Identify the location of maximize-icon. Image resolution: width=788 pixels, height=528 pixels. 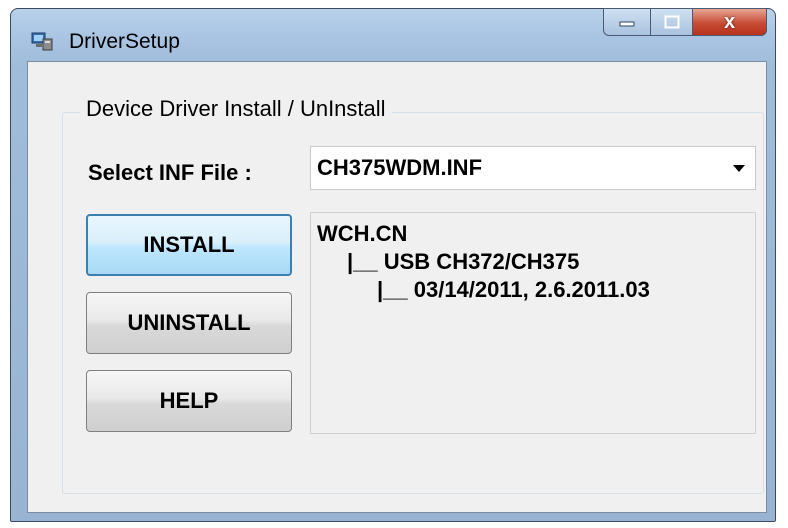
(671, 22).